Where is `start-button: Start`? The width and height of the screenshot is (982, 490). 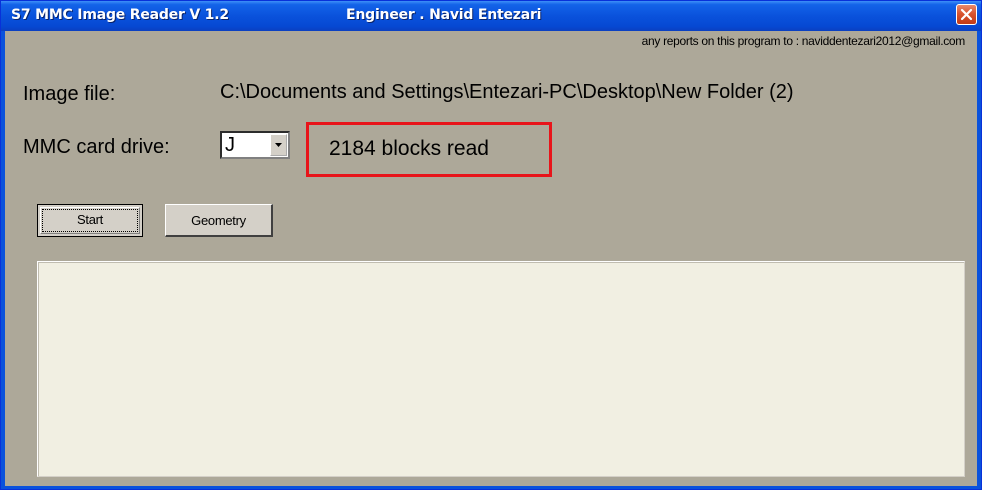 start-button: Start is located at coordinates (90, 220).